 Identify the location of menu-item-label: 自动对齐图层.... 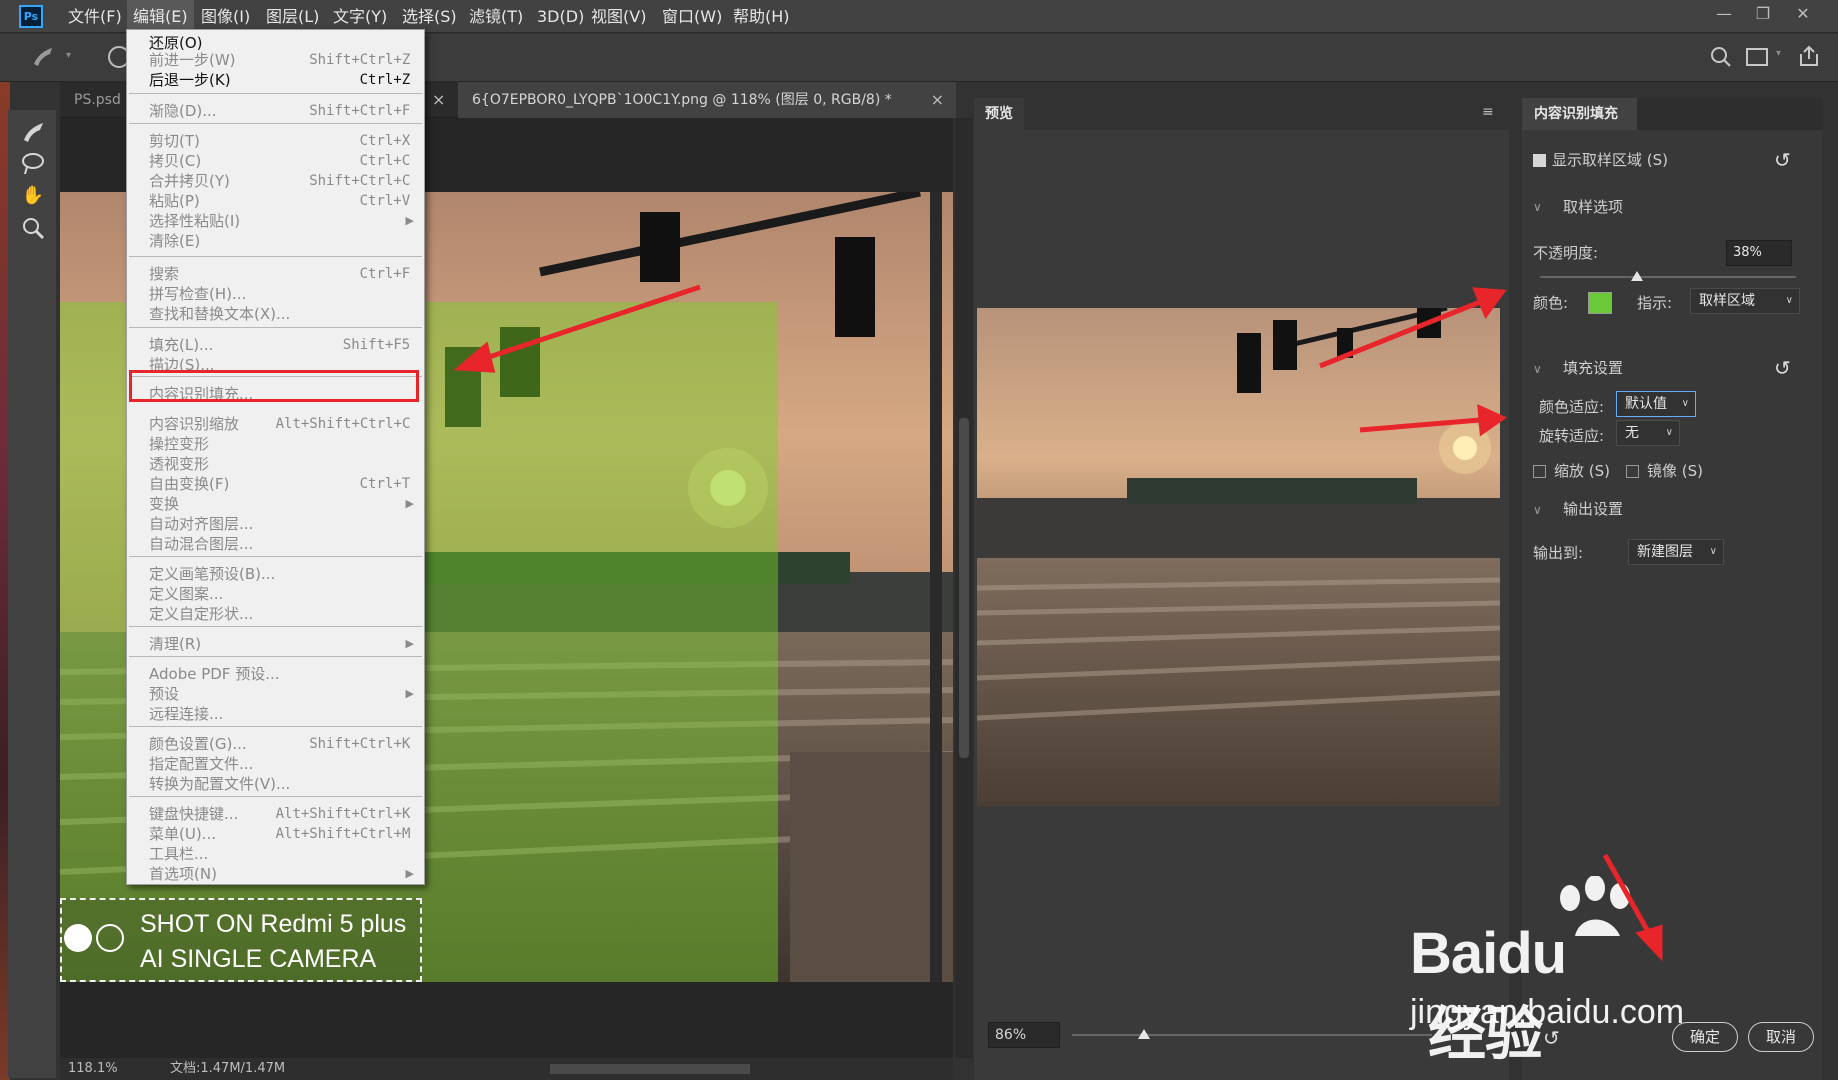
(201, 524).